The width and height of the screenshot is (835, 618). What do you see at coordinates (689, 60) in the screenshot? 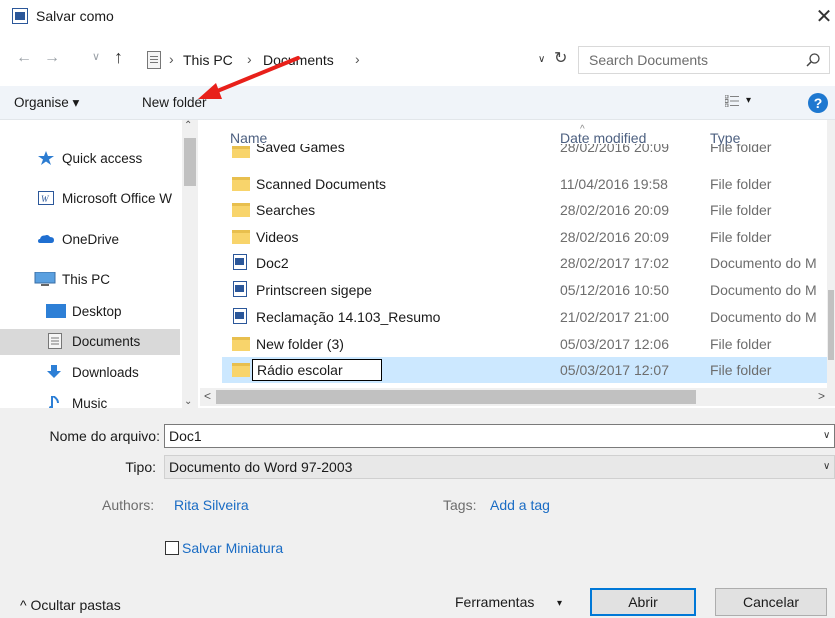
I see `search-input` at bounding box center [689, 60].